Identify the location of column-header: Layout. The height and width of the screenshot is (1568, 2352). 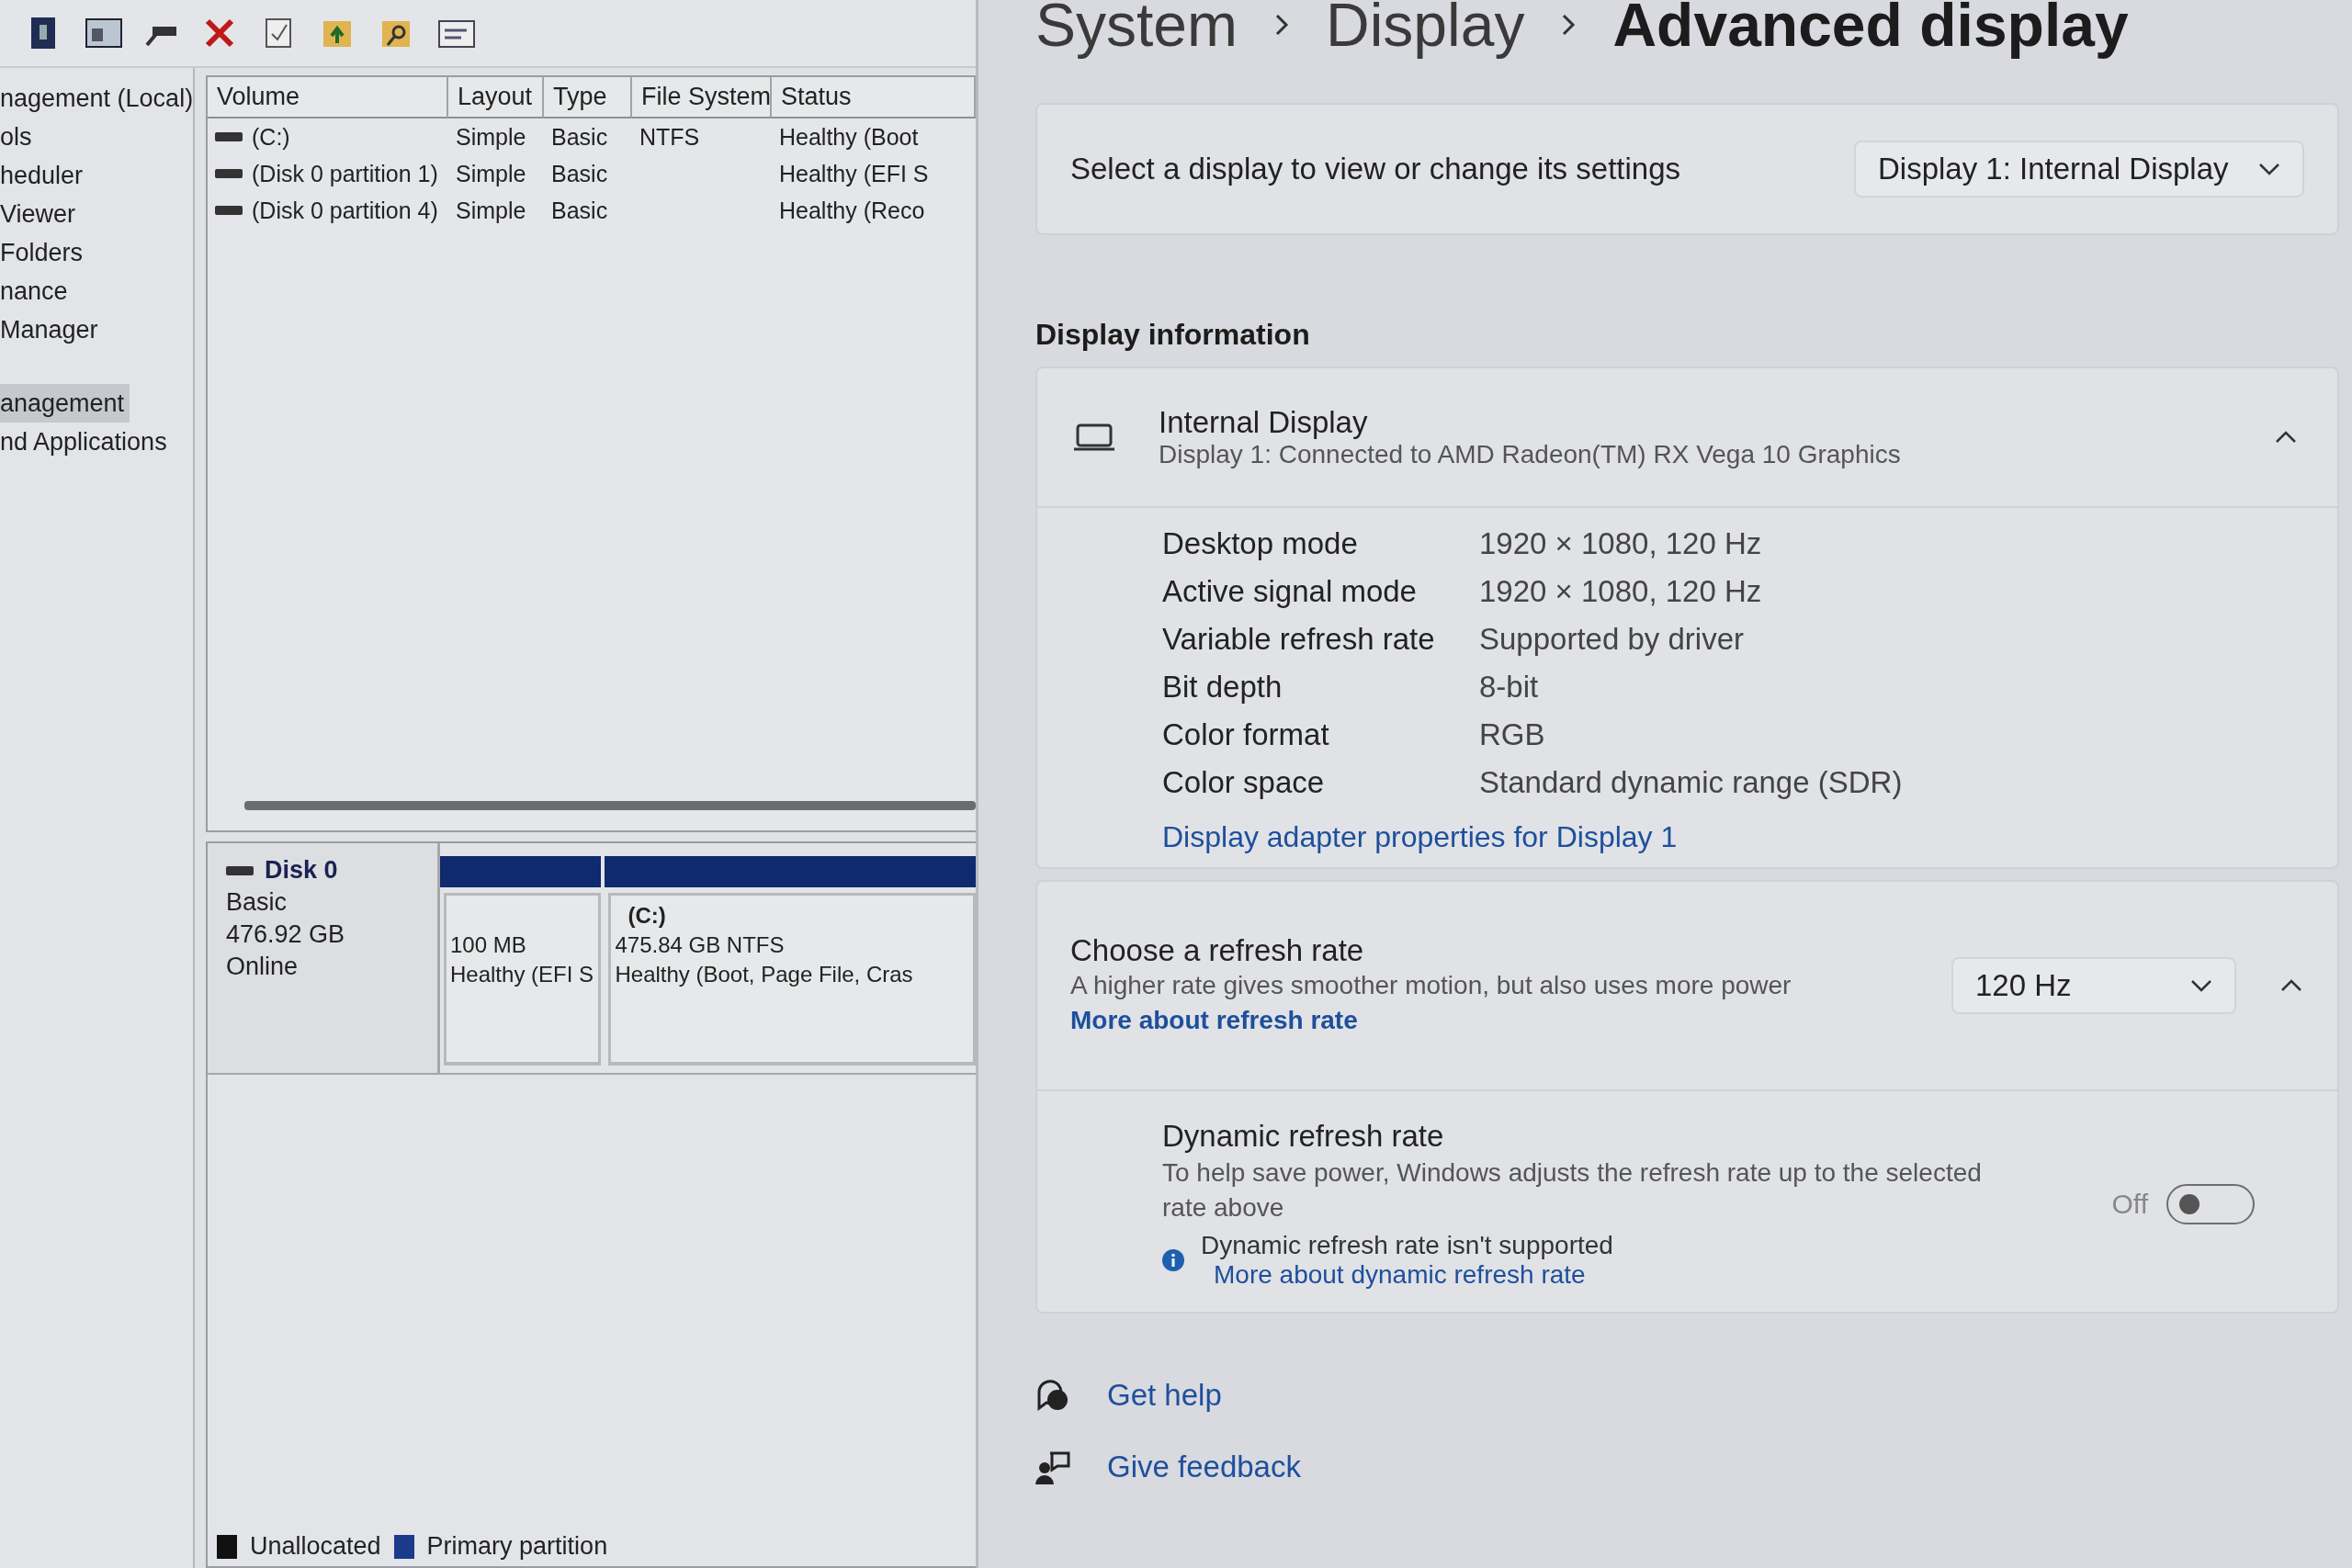
(496, 97).